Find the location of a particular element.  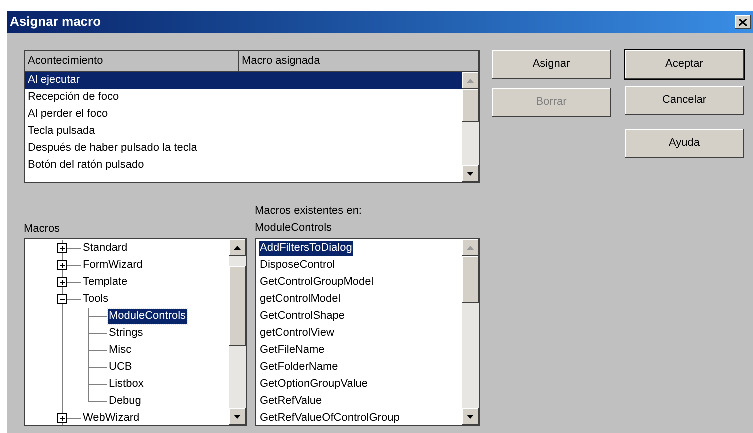

tree-item: Tools is located at coordinates (96, 299).